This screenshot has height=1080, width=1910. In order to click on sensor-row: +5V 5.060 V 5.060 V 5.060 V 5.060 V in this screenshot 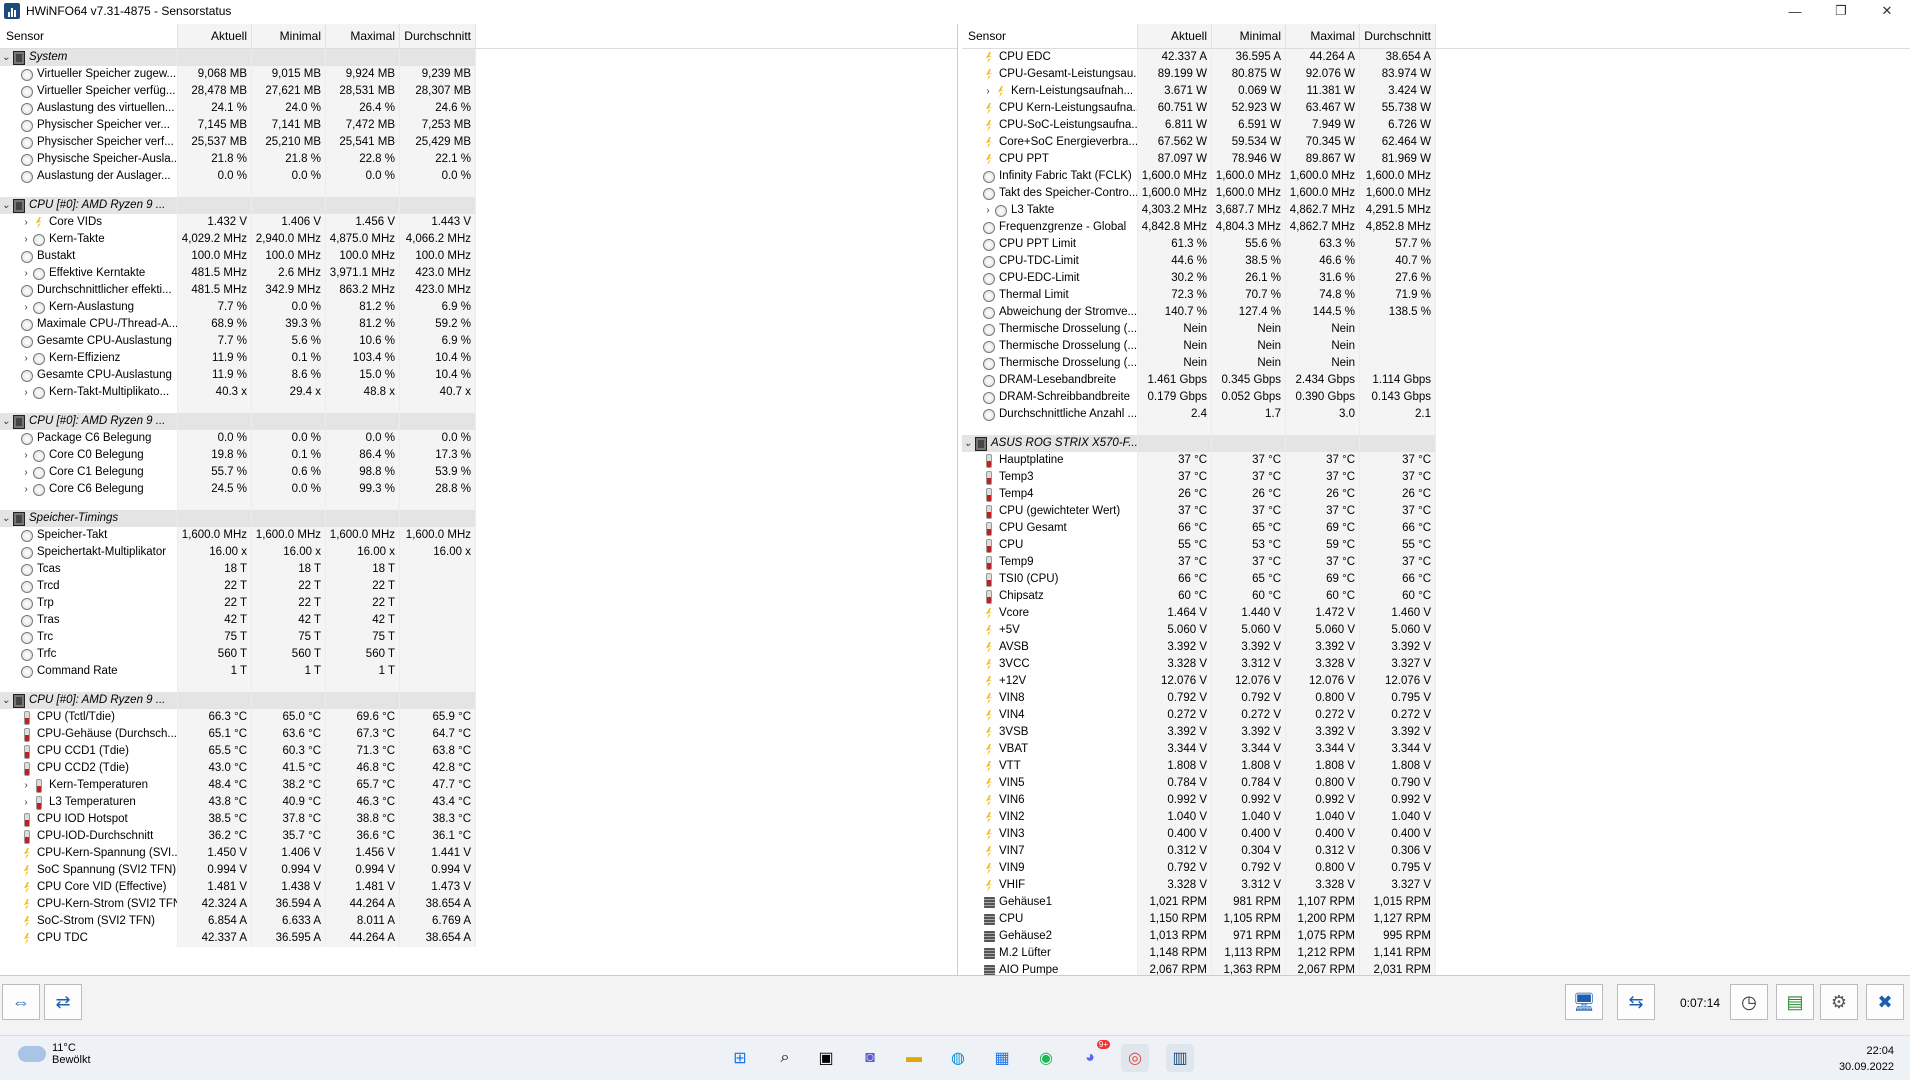, I will do `click(1436, 630)`.